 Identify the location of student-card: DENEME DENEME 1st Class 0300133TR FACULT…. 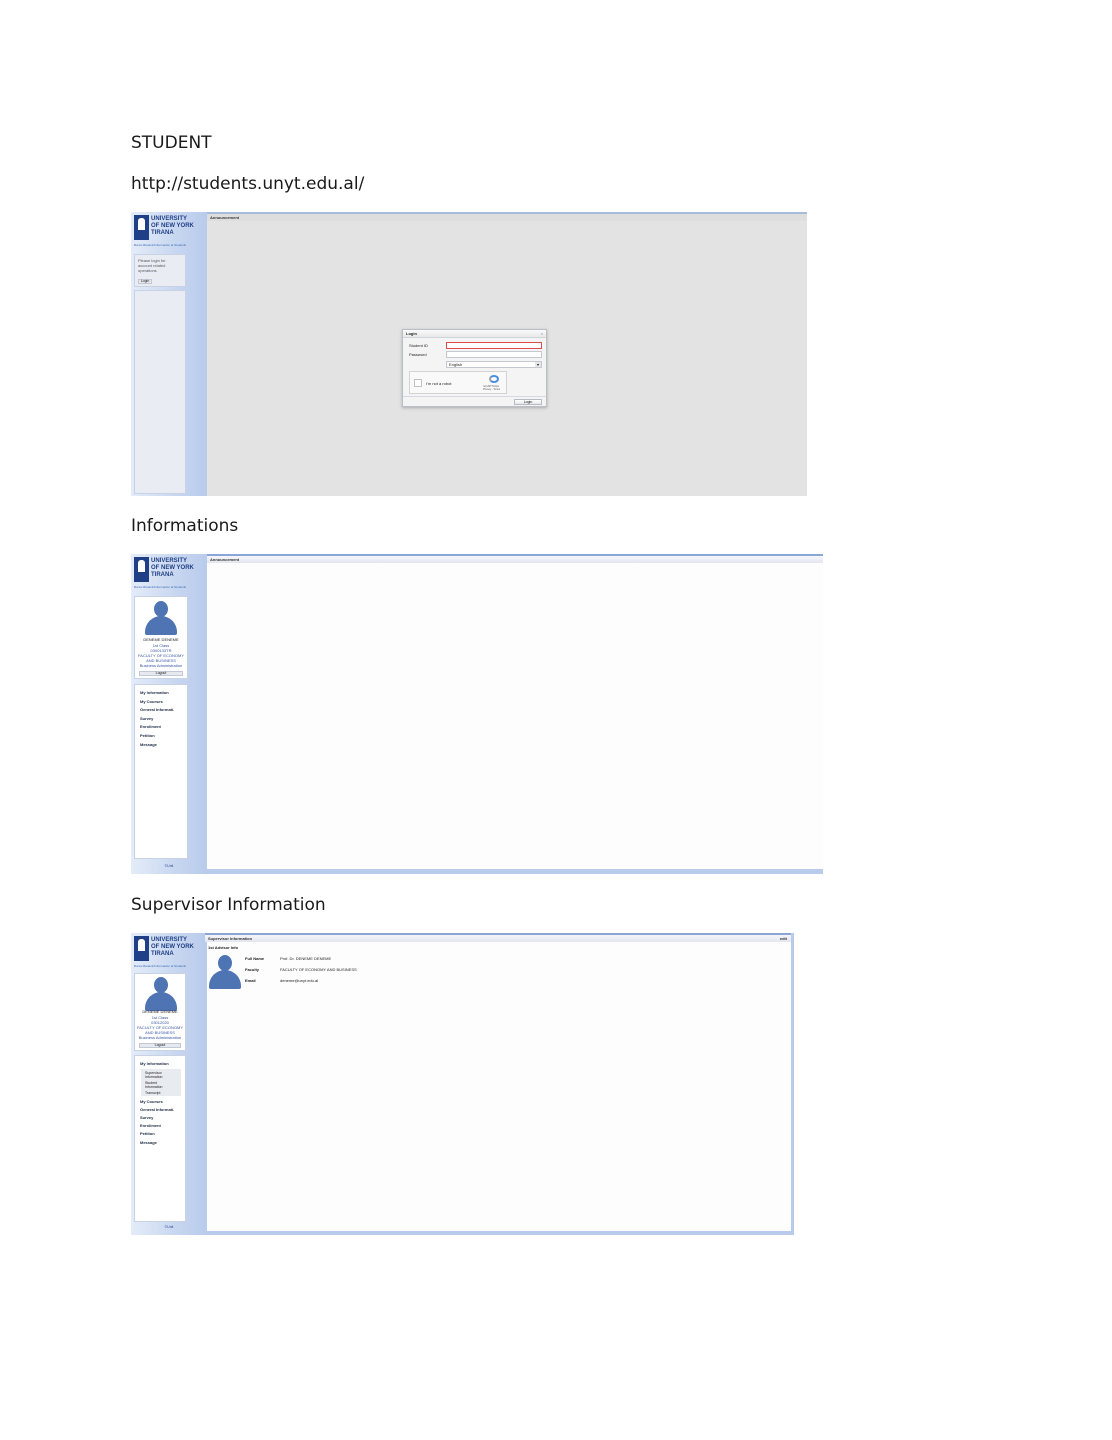
(161, 637).